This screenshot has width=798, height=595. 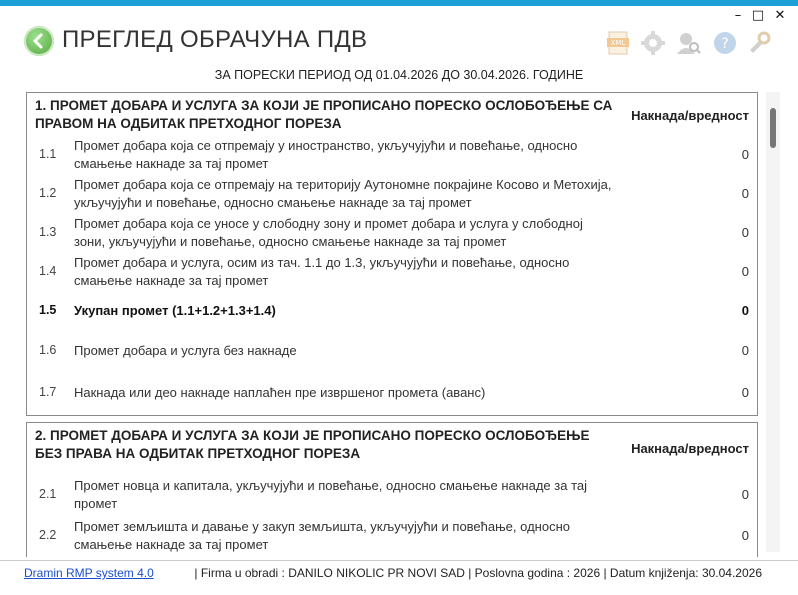 I want to click on close-button: ✕, so click(x=780, y=15).